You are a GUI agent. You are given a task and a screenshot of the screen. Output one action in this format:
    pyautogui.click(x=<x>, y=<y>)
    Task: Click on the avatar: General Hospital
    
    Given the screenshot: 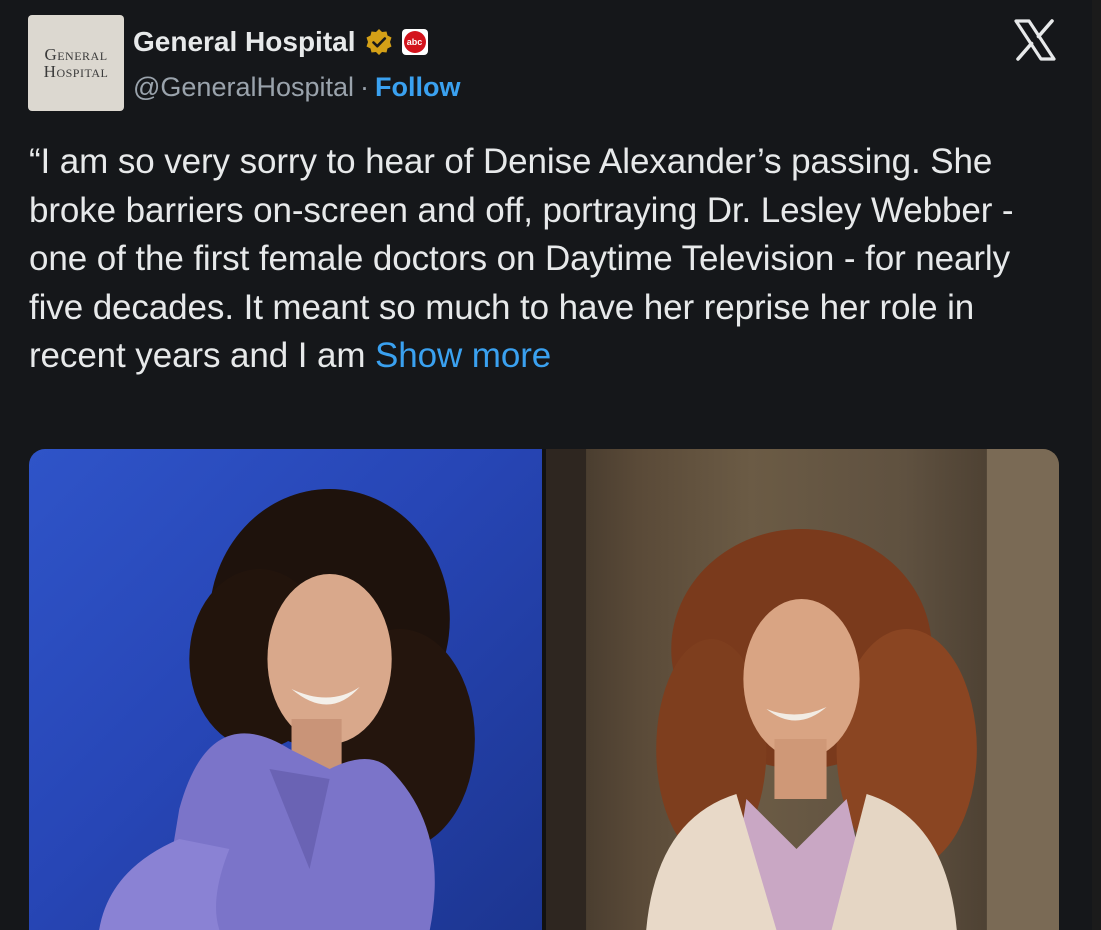 What is the action you would take?
    pyautogui.click(x=76, y=63)
    